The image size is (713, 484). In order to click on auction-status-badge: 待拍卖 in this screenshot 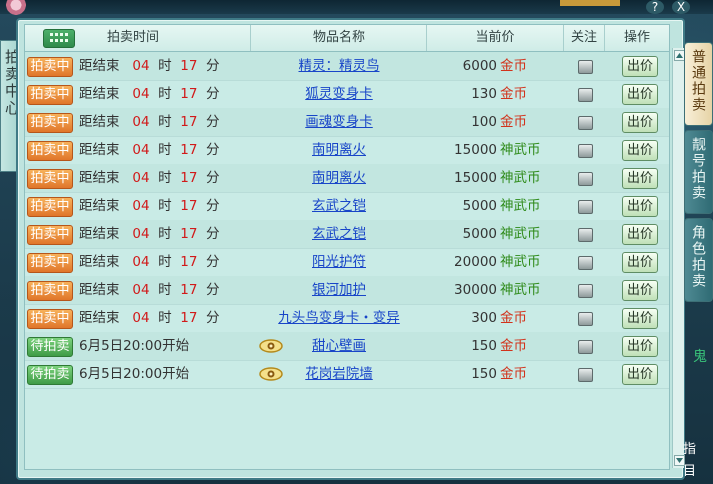, I will do `click(50, 347)`.